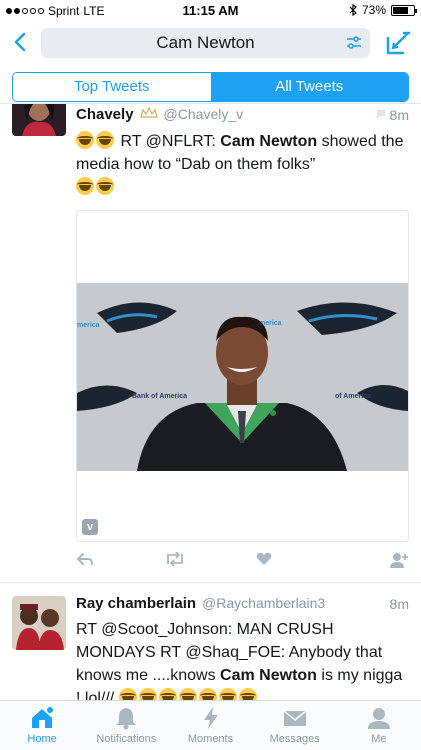 Image resolution: width=421 pixels, height=750 pixels. I want to click on bottom-tab-bar: Home Notifications Moments Messages Me, so click(210, 725).